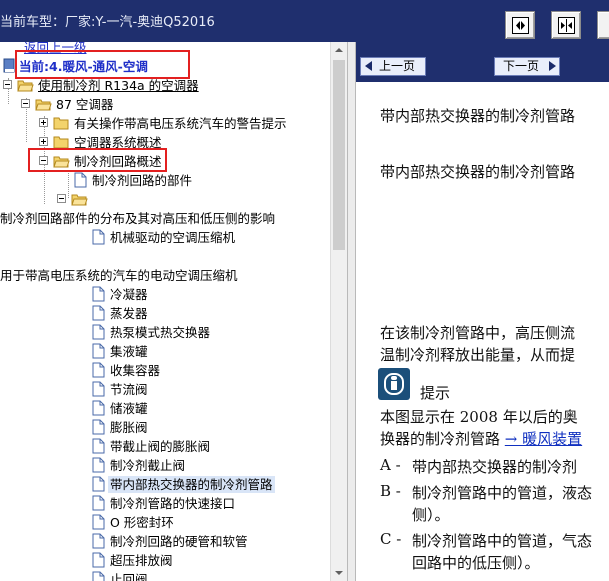  I want to click on tree-label: 储液罐, so click(129, 408).